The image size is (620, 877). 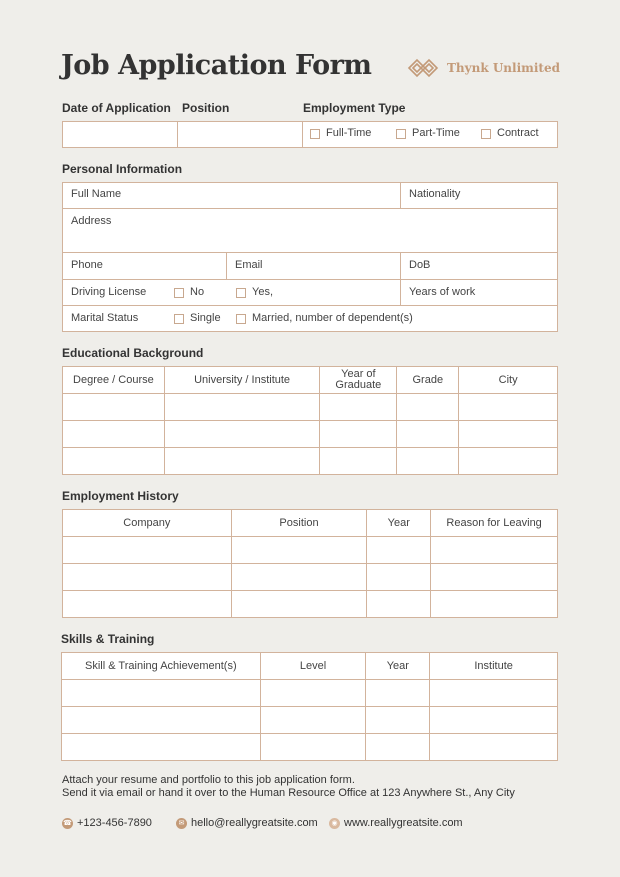 I want to click on married-checkbox, so click(x=241, y=319).